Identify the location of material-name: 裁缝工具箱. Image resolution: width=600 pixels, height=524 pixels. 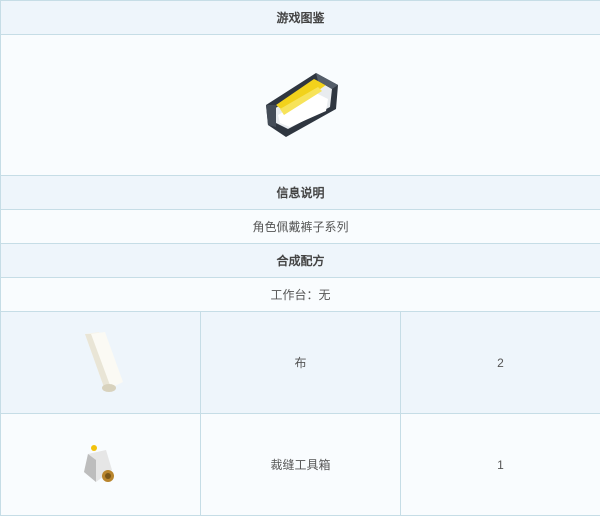
(300, 464).